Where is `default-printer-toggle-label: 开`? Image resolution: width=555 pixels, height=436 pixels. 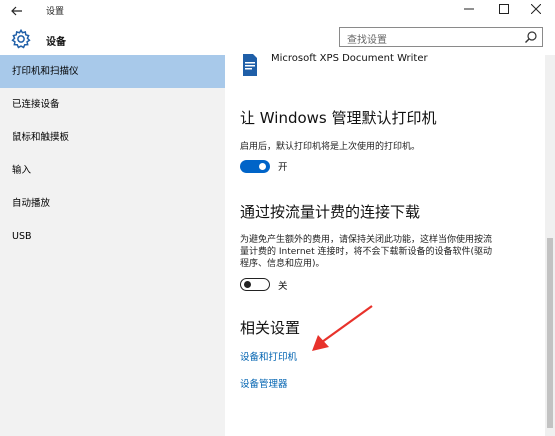 default-printer-toggle-label: 开 is located at coordinates (283, 167).